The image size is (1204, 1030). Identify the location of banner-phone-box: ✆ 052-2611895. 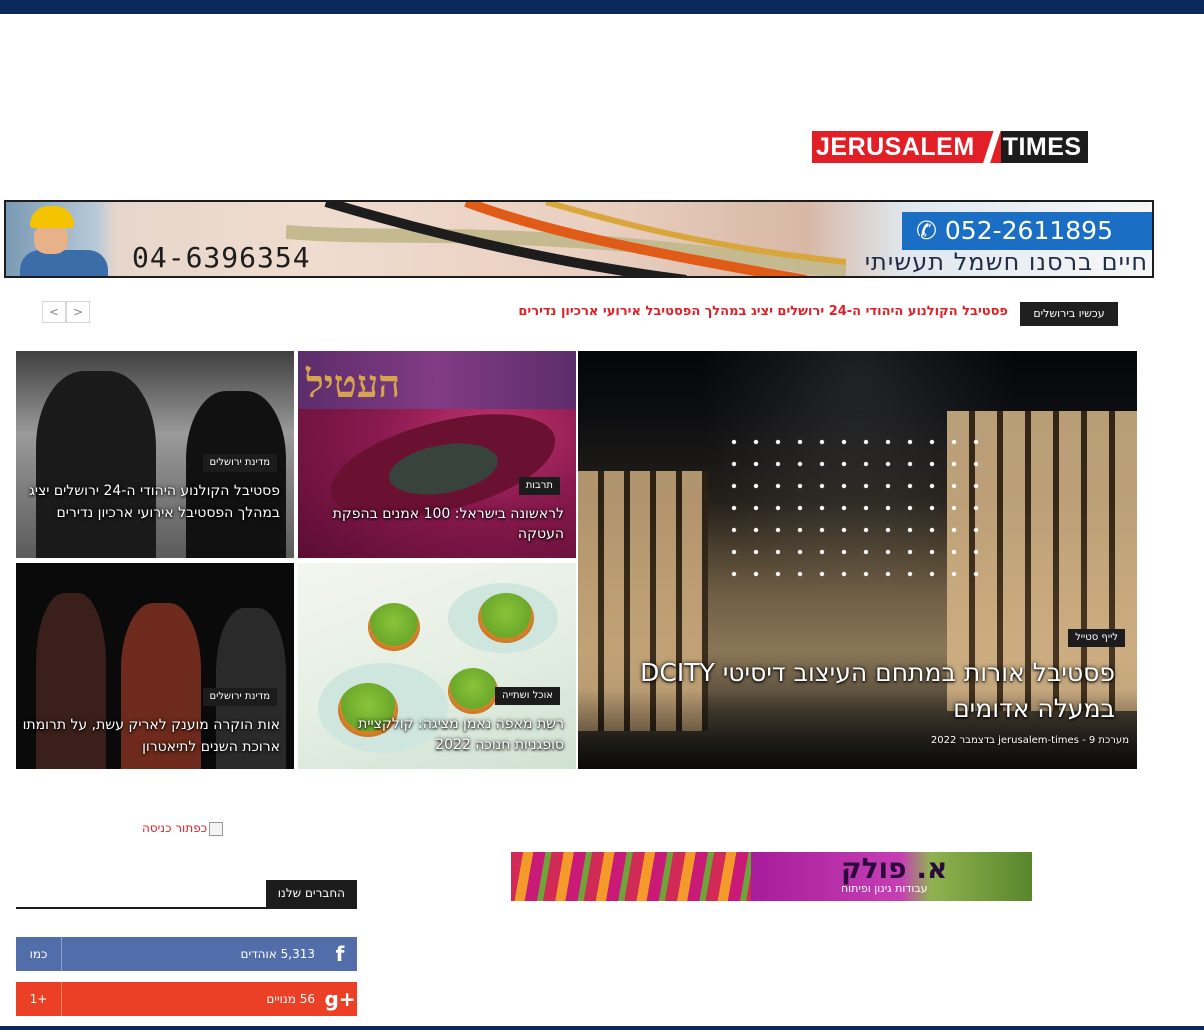
(1027, 231).